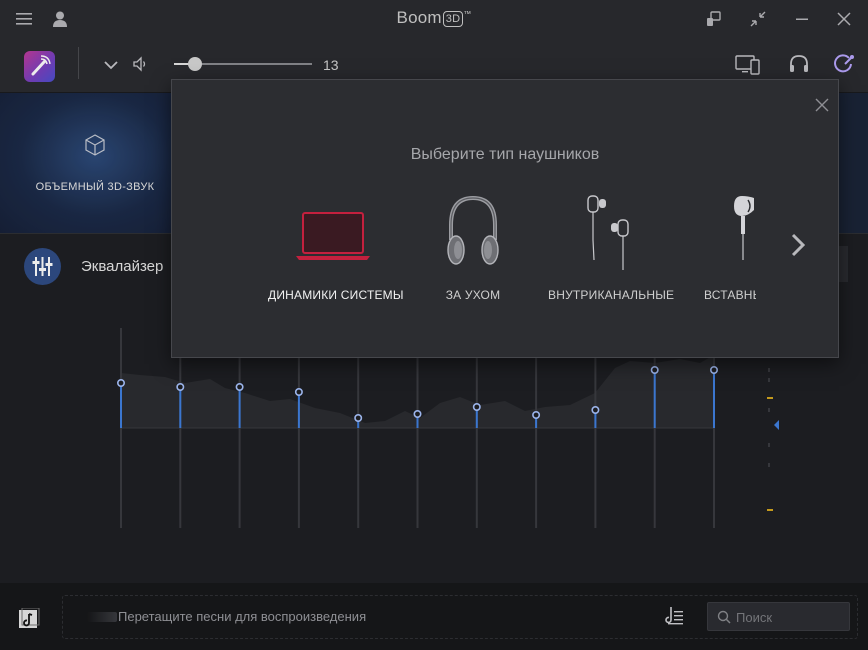  What do you see at coordinates (608, 232) in the screenshot?
I see `in-ear-earphones-icon` at bounding box center [608, 232].